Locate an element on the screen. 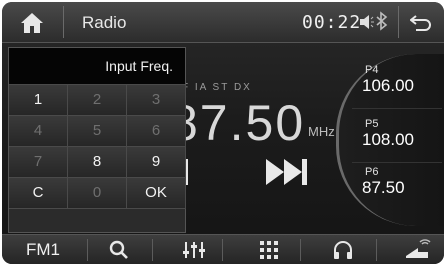 This screenshot has height=267, width=446. preset-frequency: 108.00 is located at coordinates (388, 139).